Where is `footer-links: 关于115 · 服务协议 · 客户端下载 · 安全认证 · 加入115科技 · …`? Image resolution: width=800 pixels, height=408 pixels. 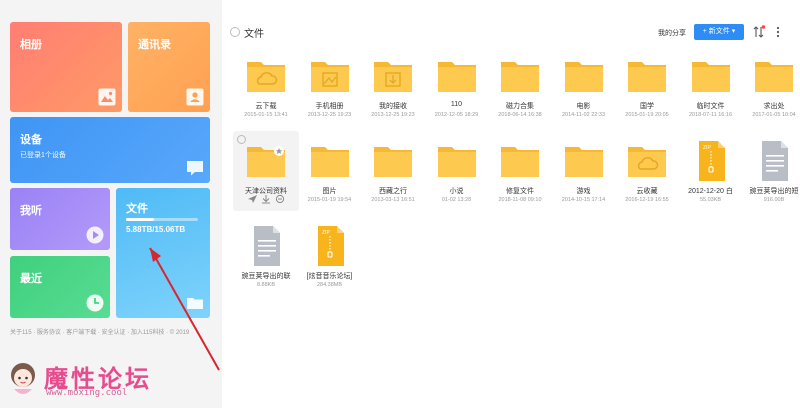 footer-links: 关于115 · 服务协议 · 客户端下载 · 安全认证 · 加入115科技 · … is located at coordinates (99, 331).